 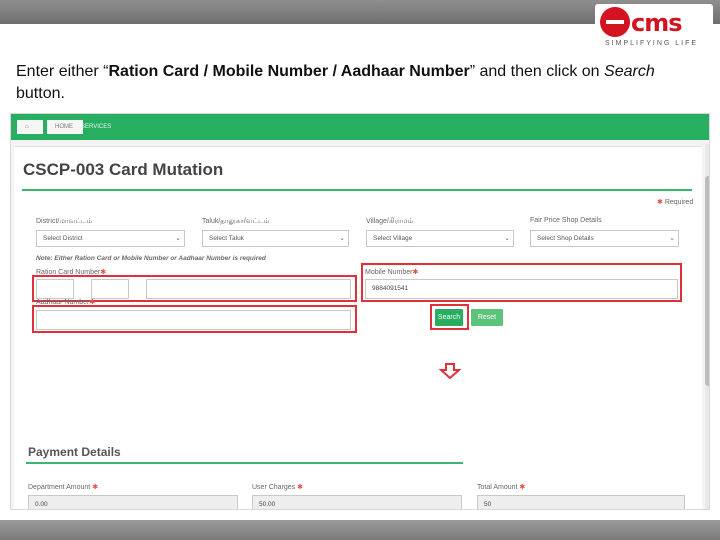 What do you see at coordinates (566, 220) in the screenshot?
I see `shop-label: Fair Price Shop Details` at bounding box center [566, 220].